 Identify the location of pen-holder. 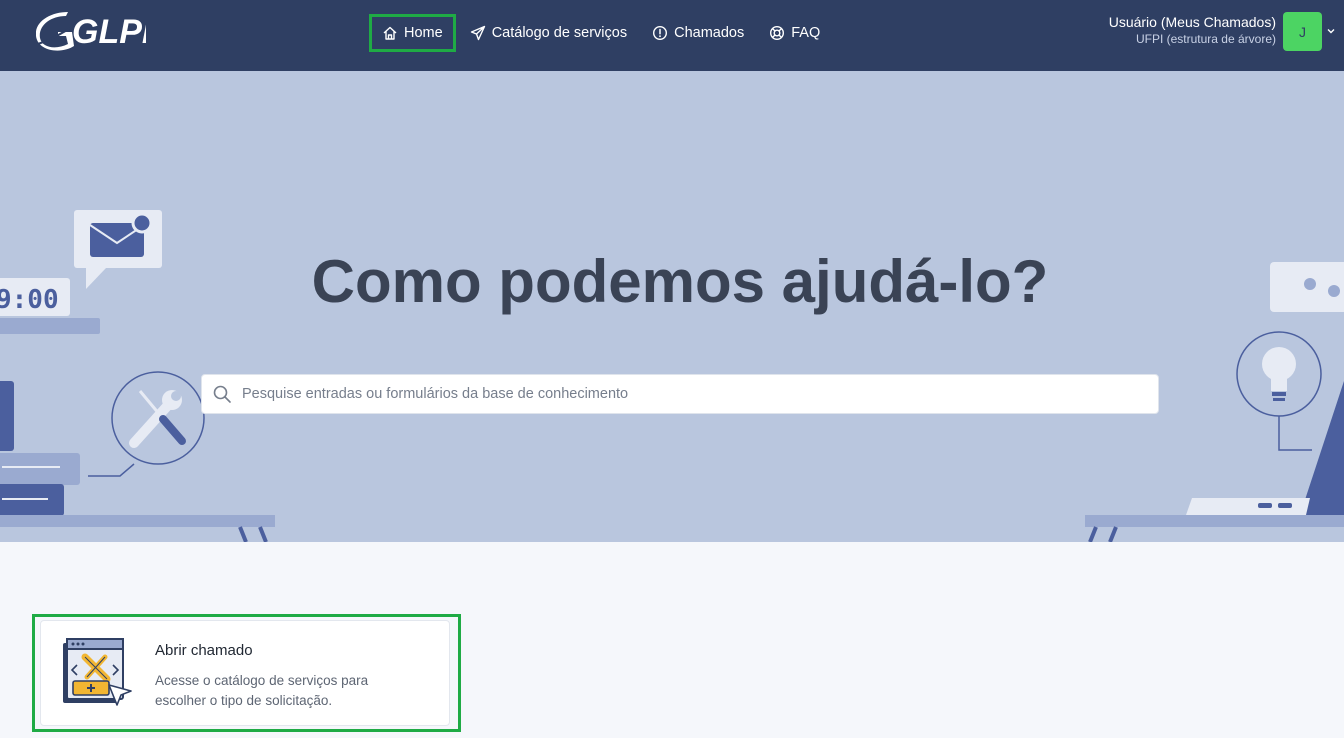
(7, 416).